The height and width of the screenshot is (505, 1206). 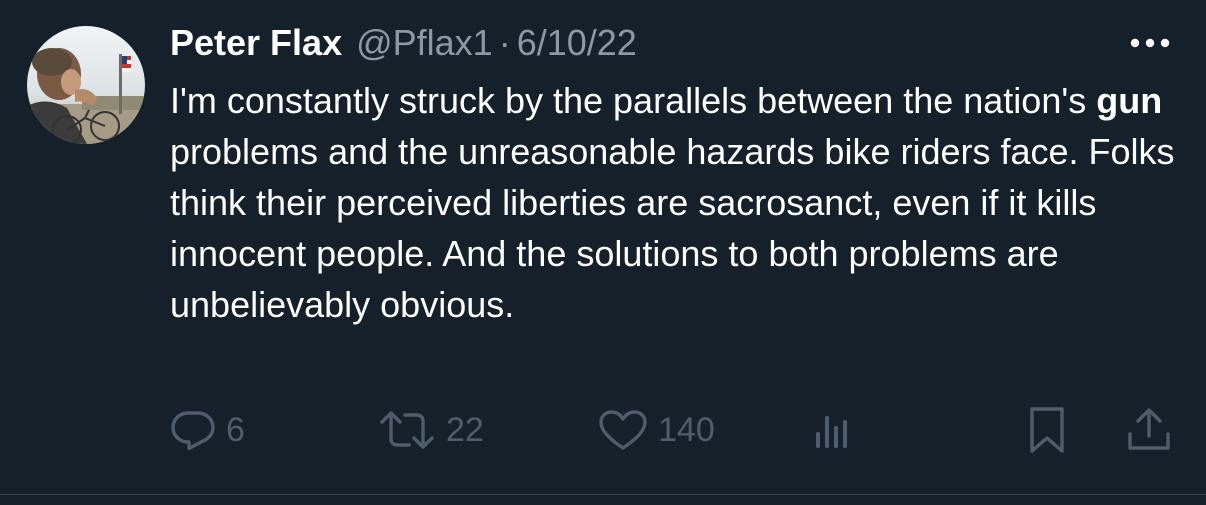 I want to click on retweet-icon, so click(x=407, y=430).